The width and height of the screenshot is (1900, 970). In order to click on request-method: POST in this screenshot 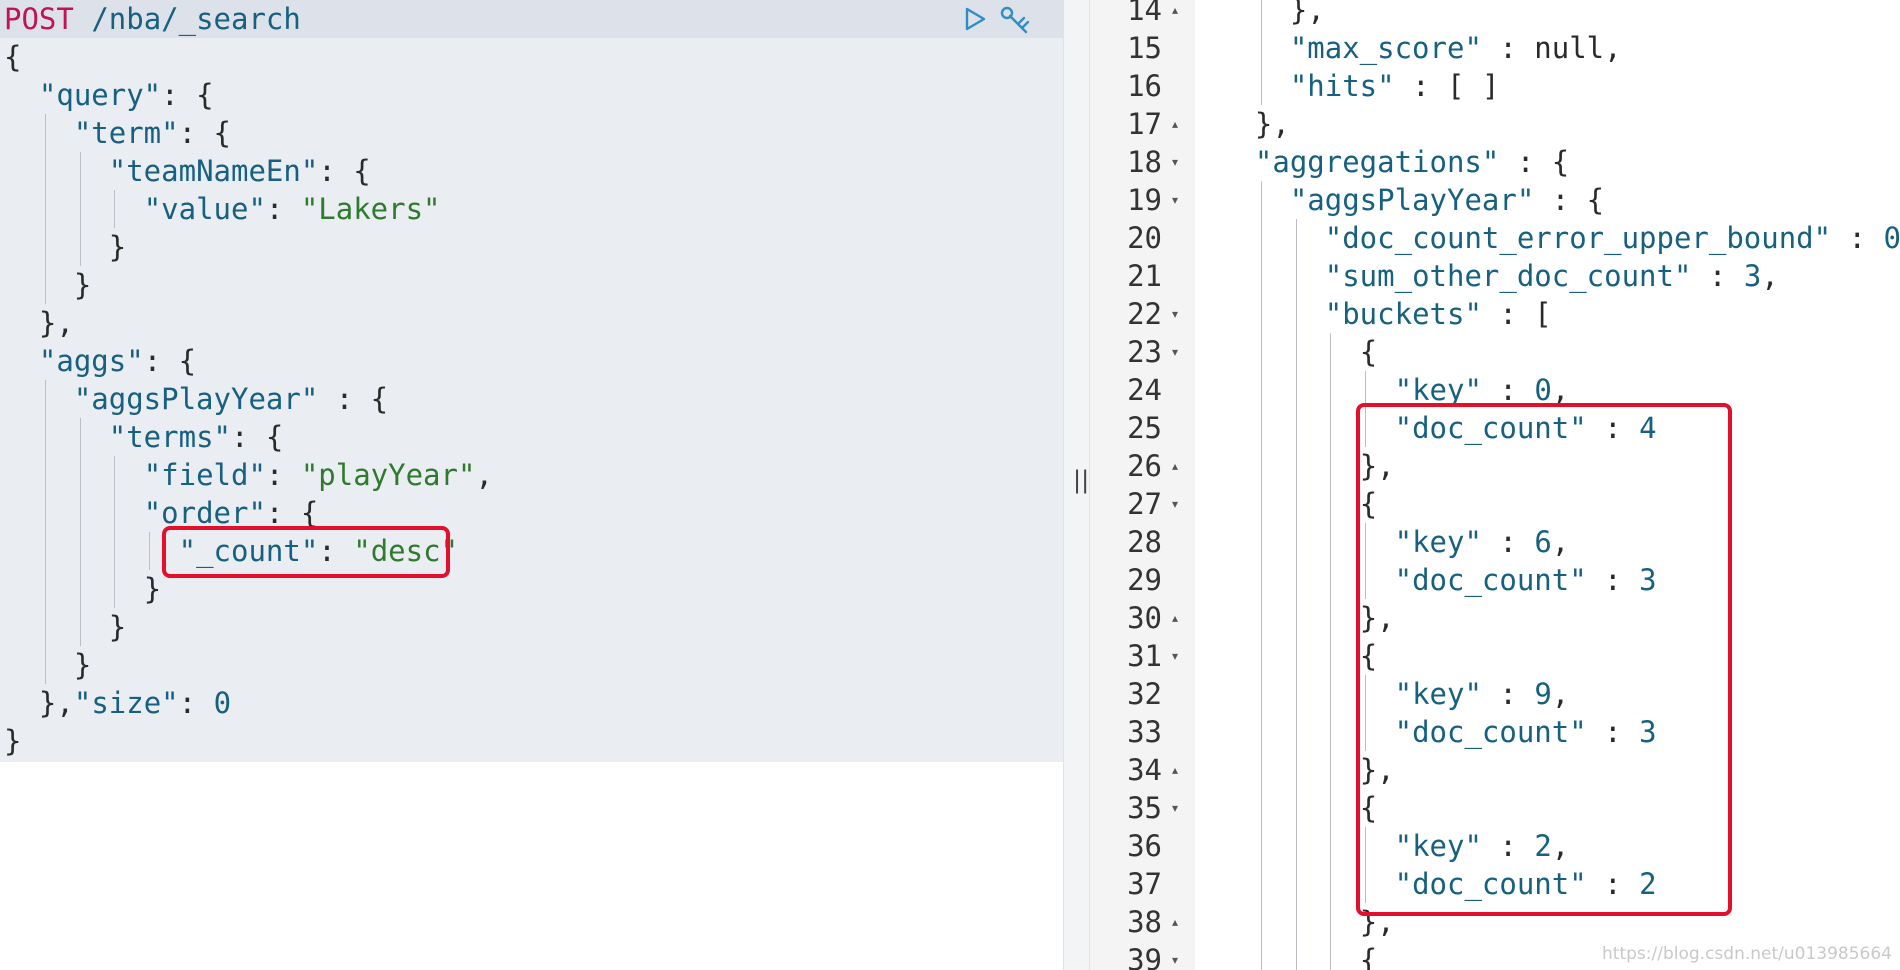, I will do `click(39, 19)`.